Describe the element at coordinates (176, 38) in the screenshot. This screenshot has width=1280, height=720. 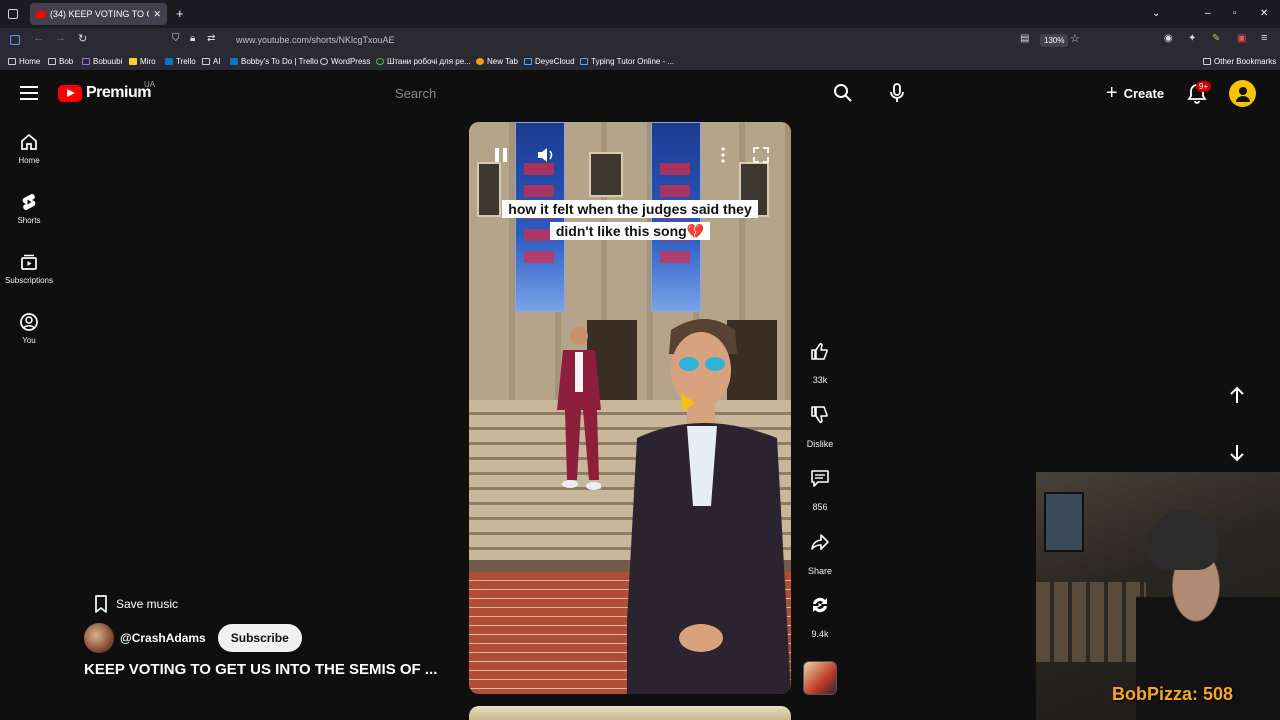
I see `shield-icon: ⛉` at that location.